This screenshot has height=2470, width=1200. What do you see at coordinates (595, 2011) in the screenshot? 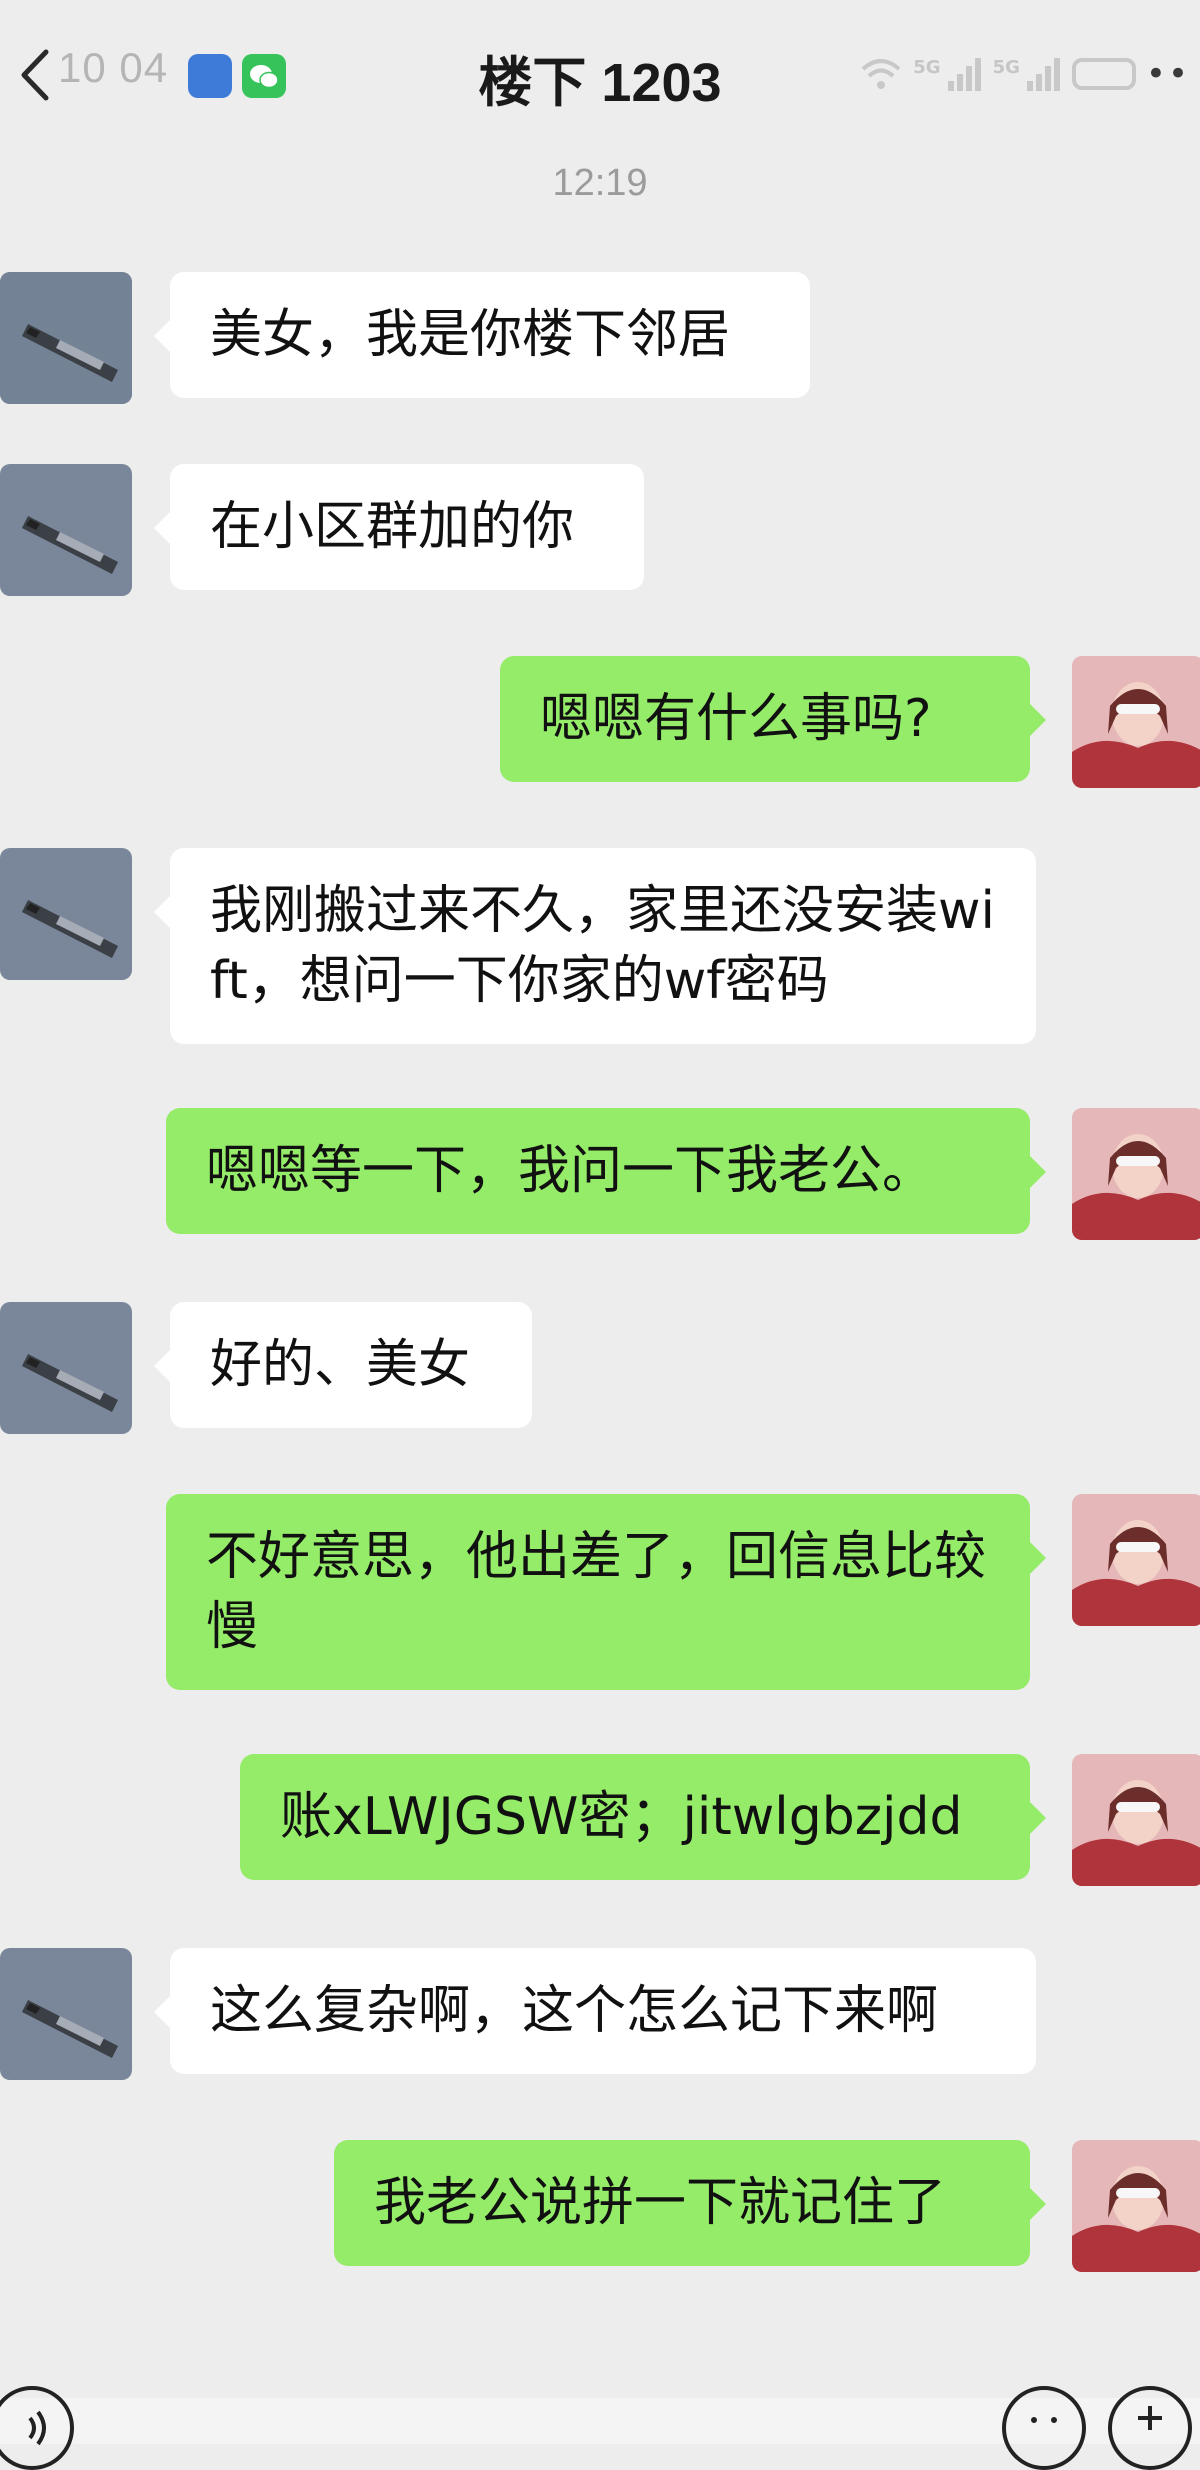
I see `message-bubble-incoming: 这么复杂啊，这个怎么记下来啊` at bounding box center [595, 2011].